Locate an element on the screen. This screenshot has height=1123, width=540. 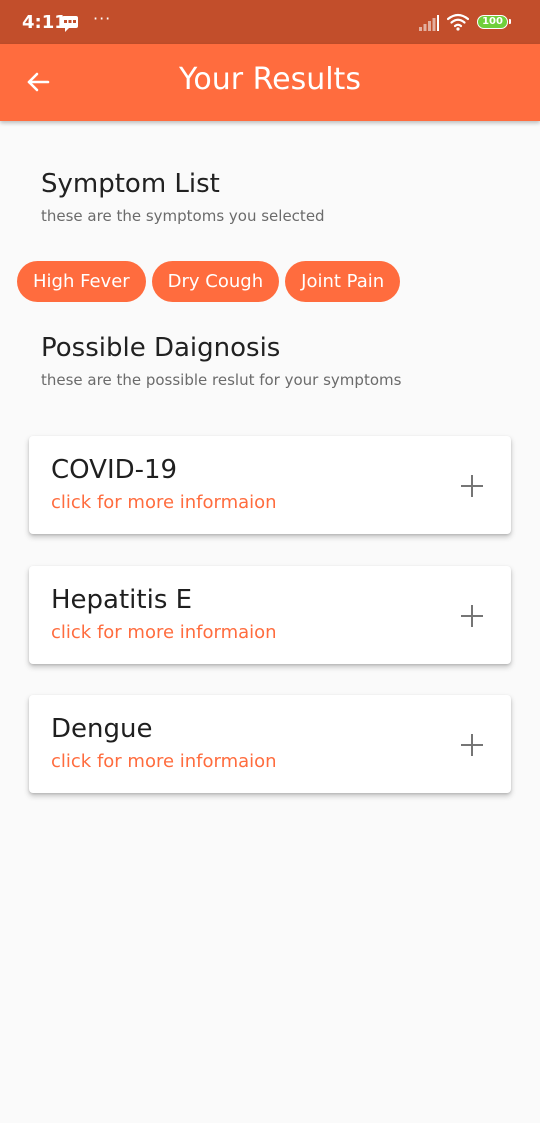
symptom-chip-dry-cough: Dry Cough is located at coordinates (215, 281).